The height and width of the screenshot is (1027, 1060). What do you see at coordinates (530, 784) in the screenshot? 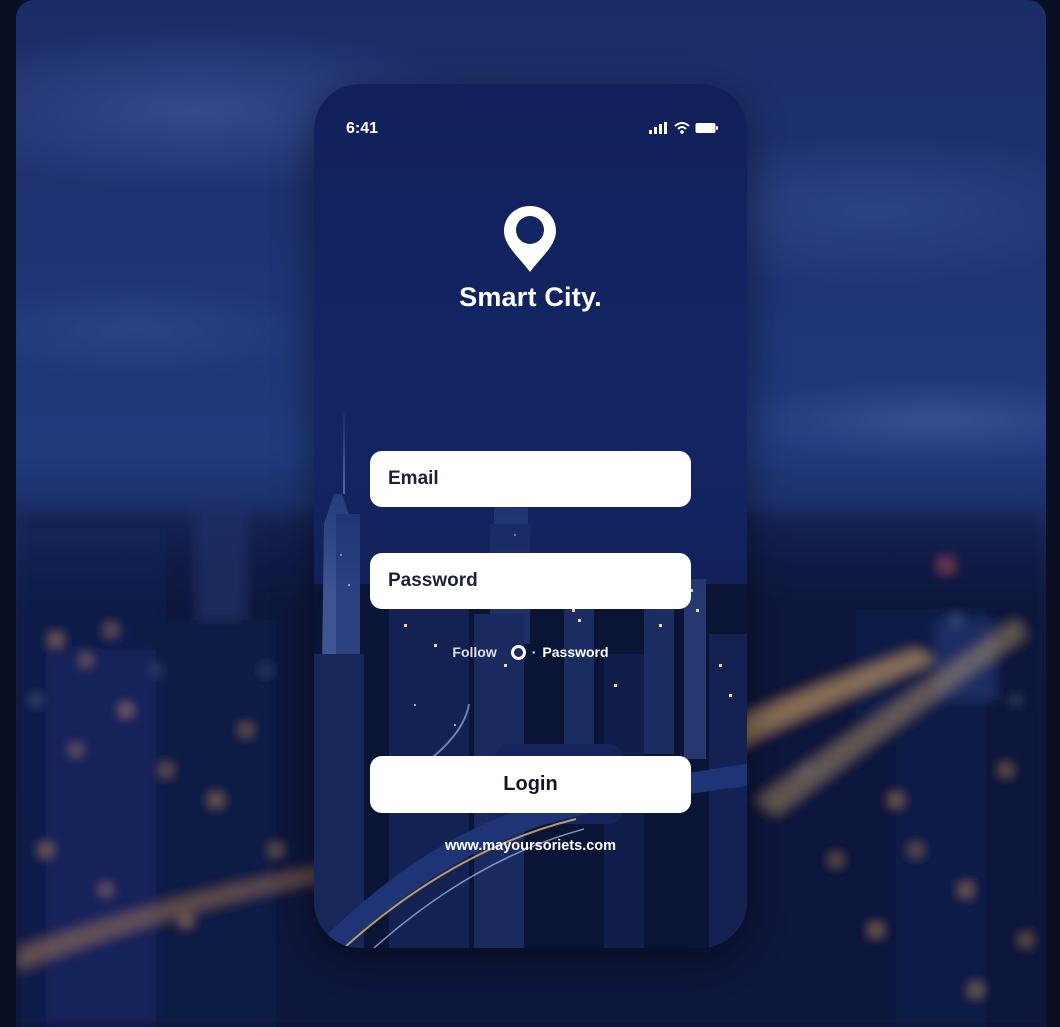
I see `login-button: Login` at bounding box center [530, 784].